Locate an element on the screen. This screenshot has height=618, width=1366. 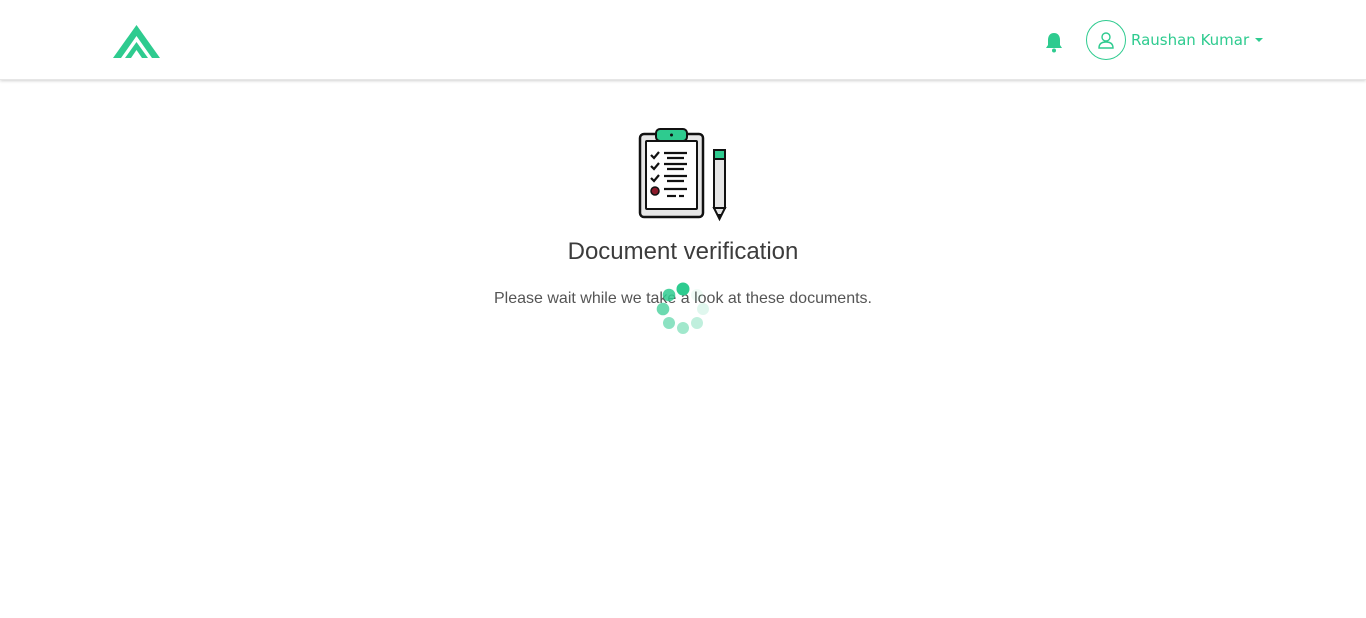
user-menu: Raushan Kumar is located at coordinates (1175, 40).